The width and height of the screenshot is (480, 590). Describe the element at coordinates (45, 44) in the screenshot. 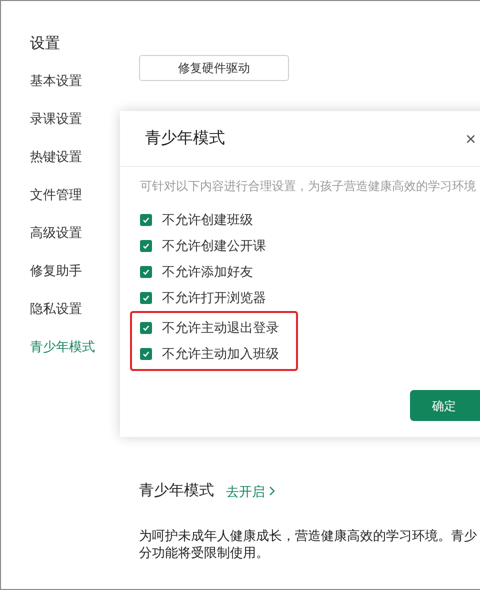

I see `sidebar-title: 设置` at that location.